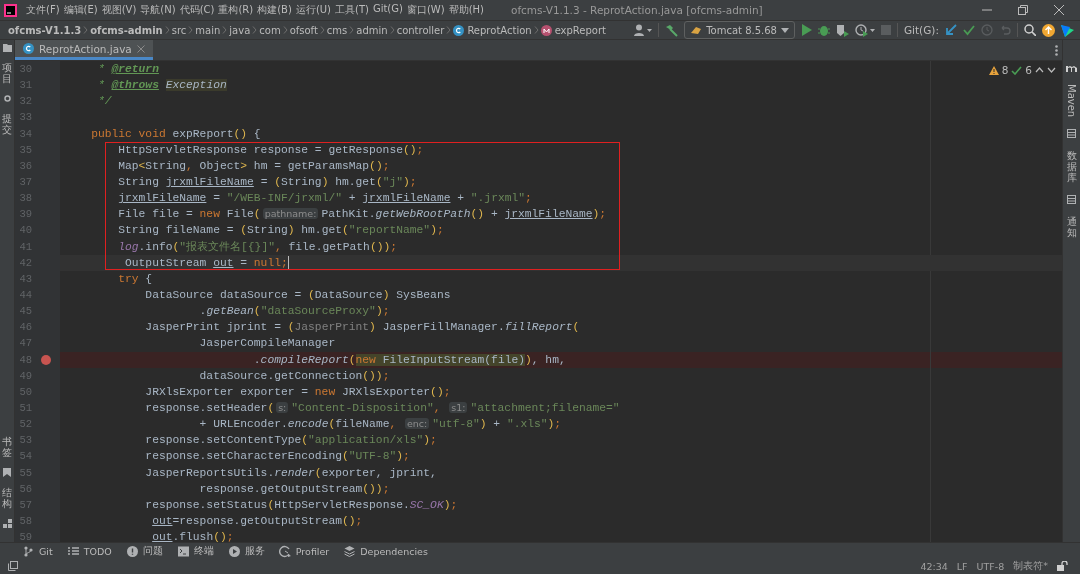  I want to click on code-line: response.setStatus(HttpServletResponse.SC_OK);, so click(301, 505).